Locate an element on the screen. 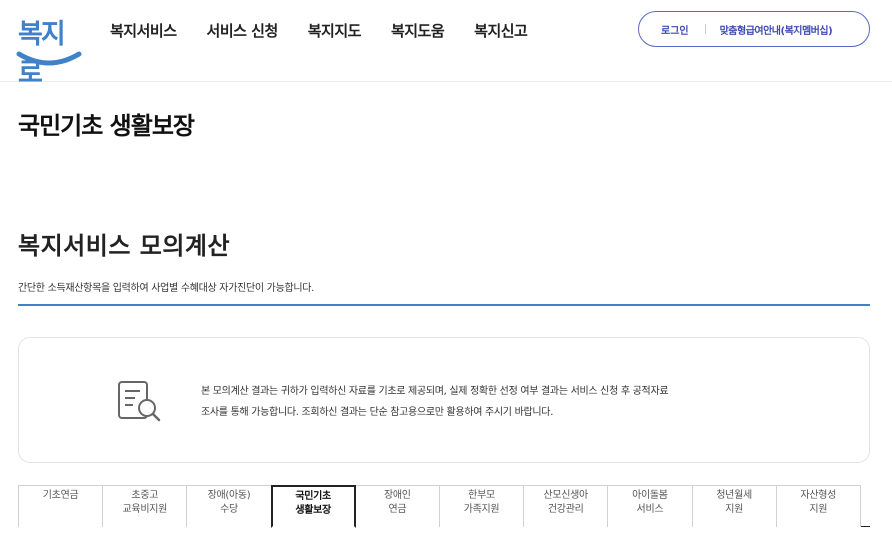 This screenshot has width=892, height=534. tab-single-parent-support: 한부모 가족지원 is located at coordinates (481, 506).